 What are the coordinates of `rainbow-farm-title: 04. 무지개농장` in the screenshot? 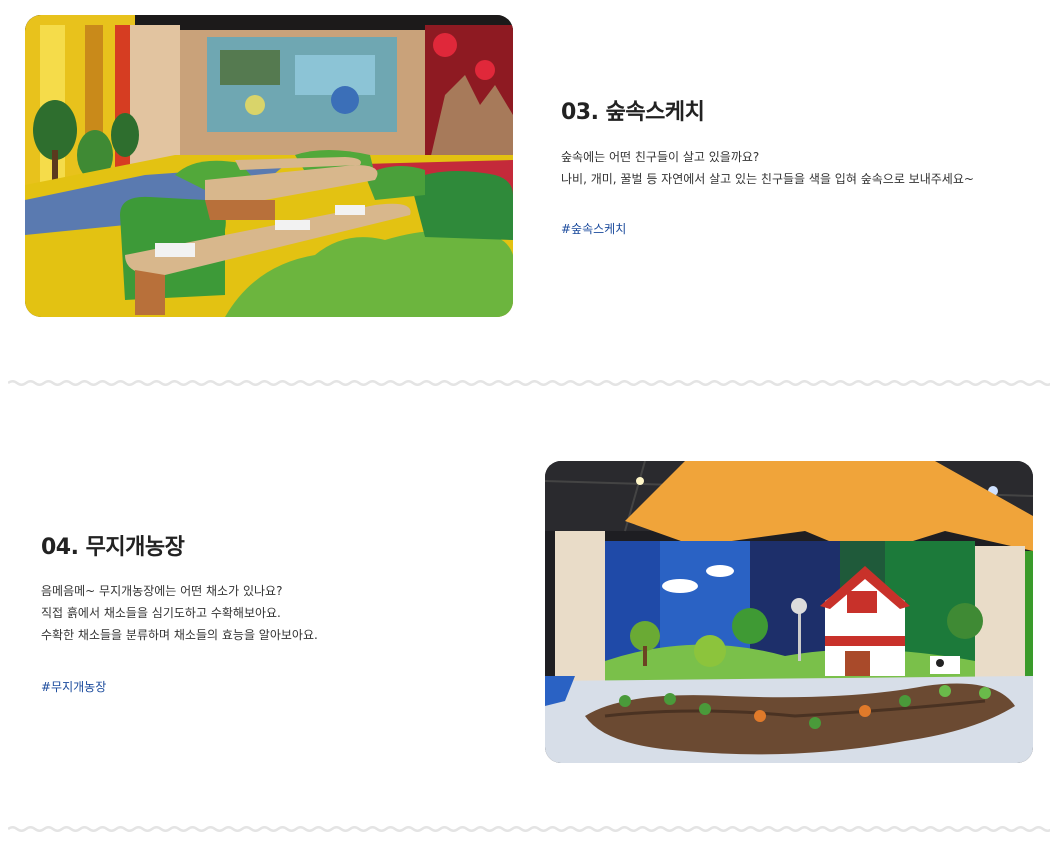 It's located at (113, 547).